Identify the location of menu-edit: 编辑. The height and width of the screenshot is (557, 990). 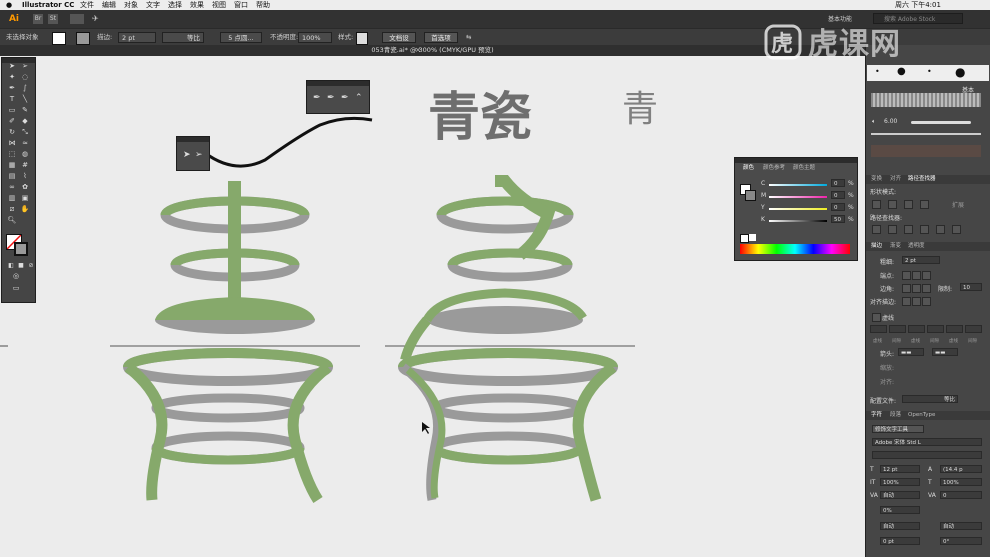
(109, 5).